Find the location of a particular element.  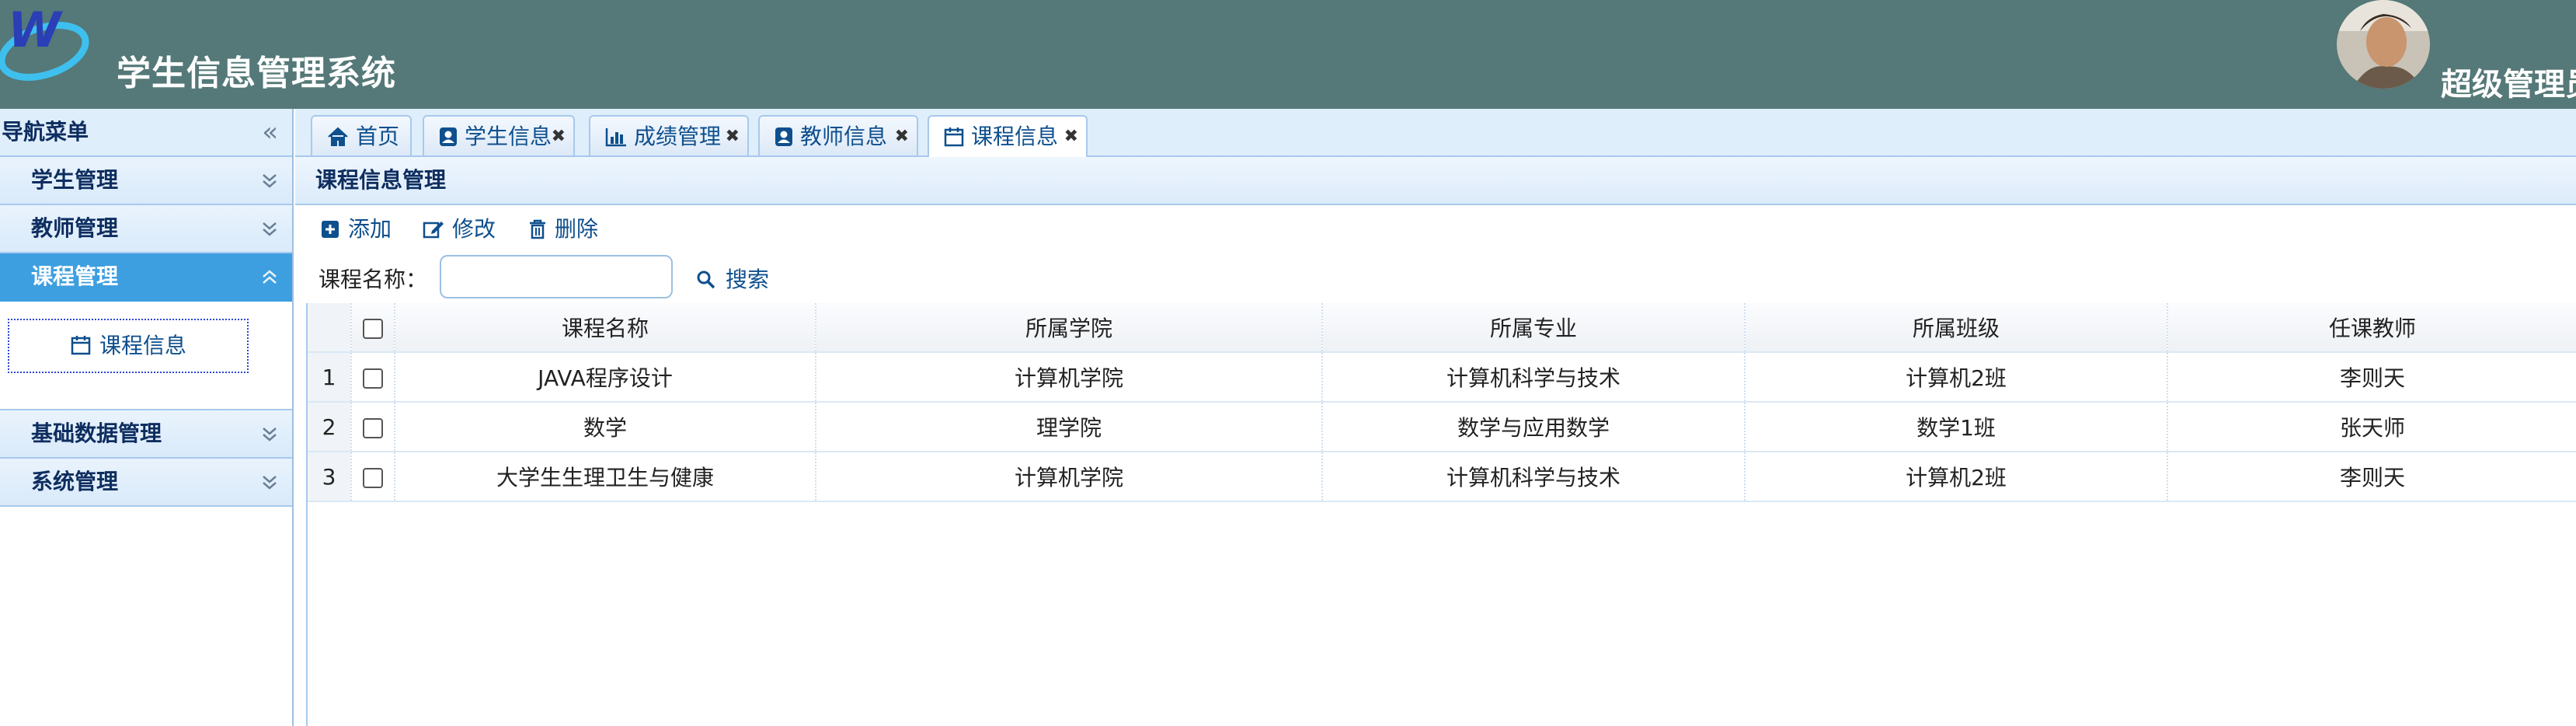

tab-label: 教师信息 is located at coordinates (844, 136).